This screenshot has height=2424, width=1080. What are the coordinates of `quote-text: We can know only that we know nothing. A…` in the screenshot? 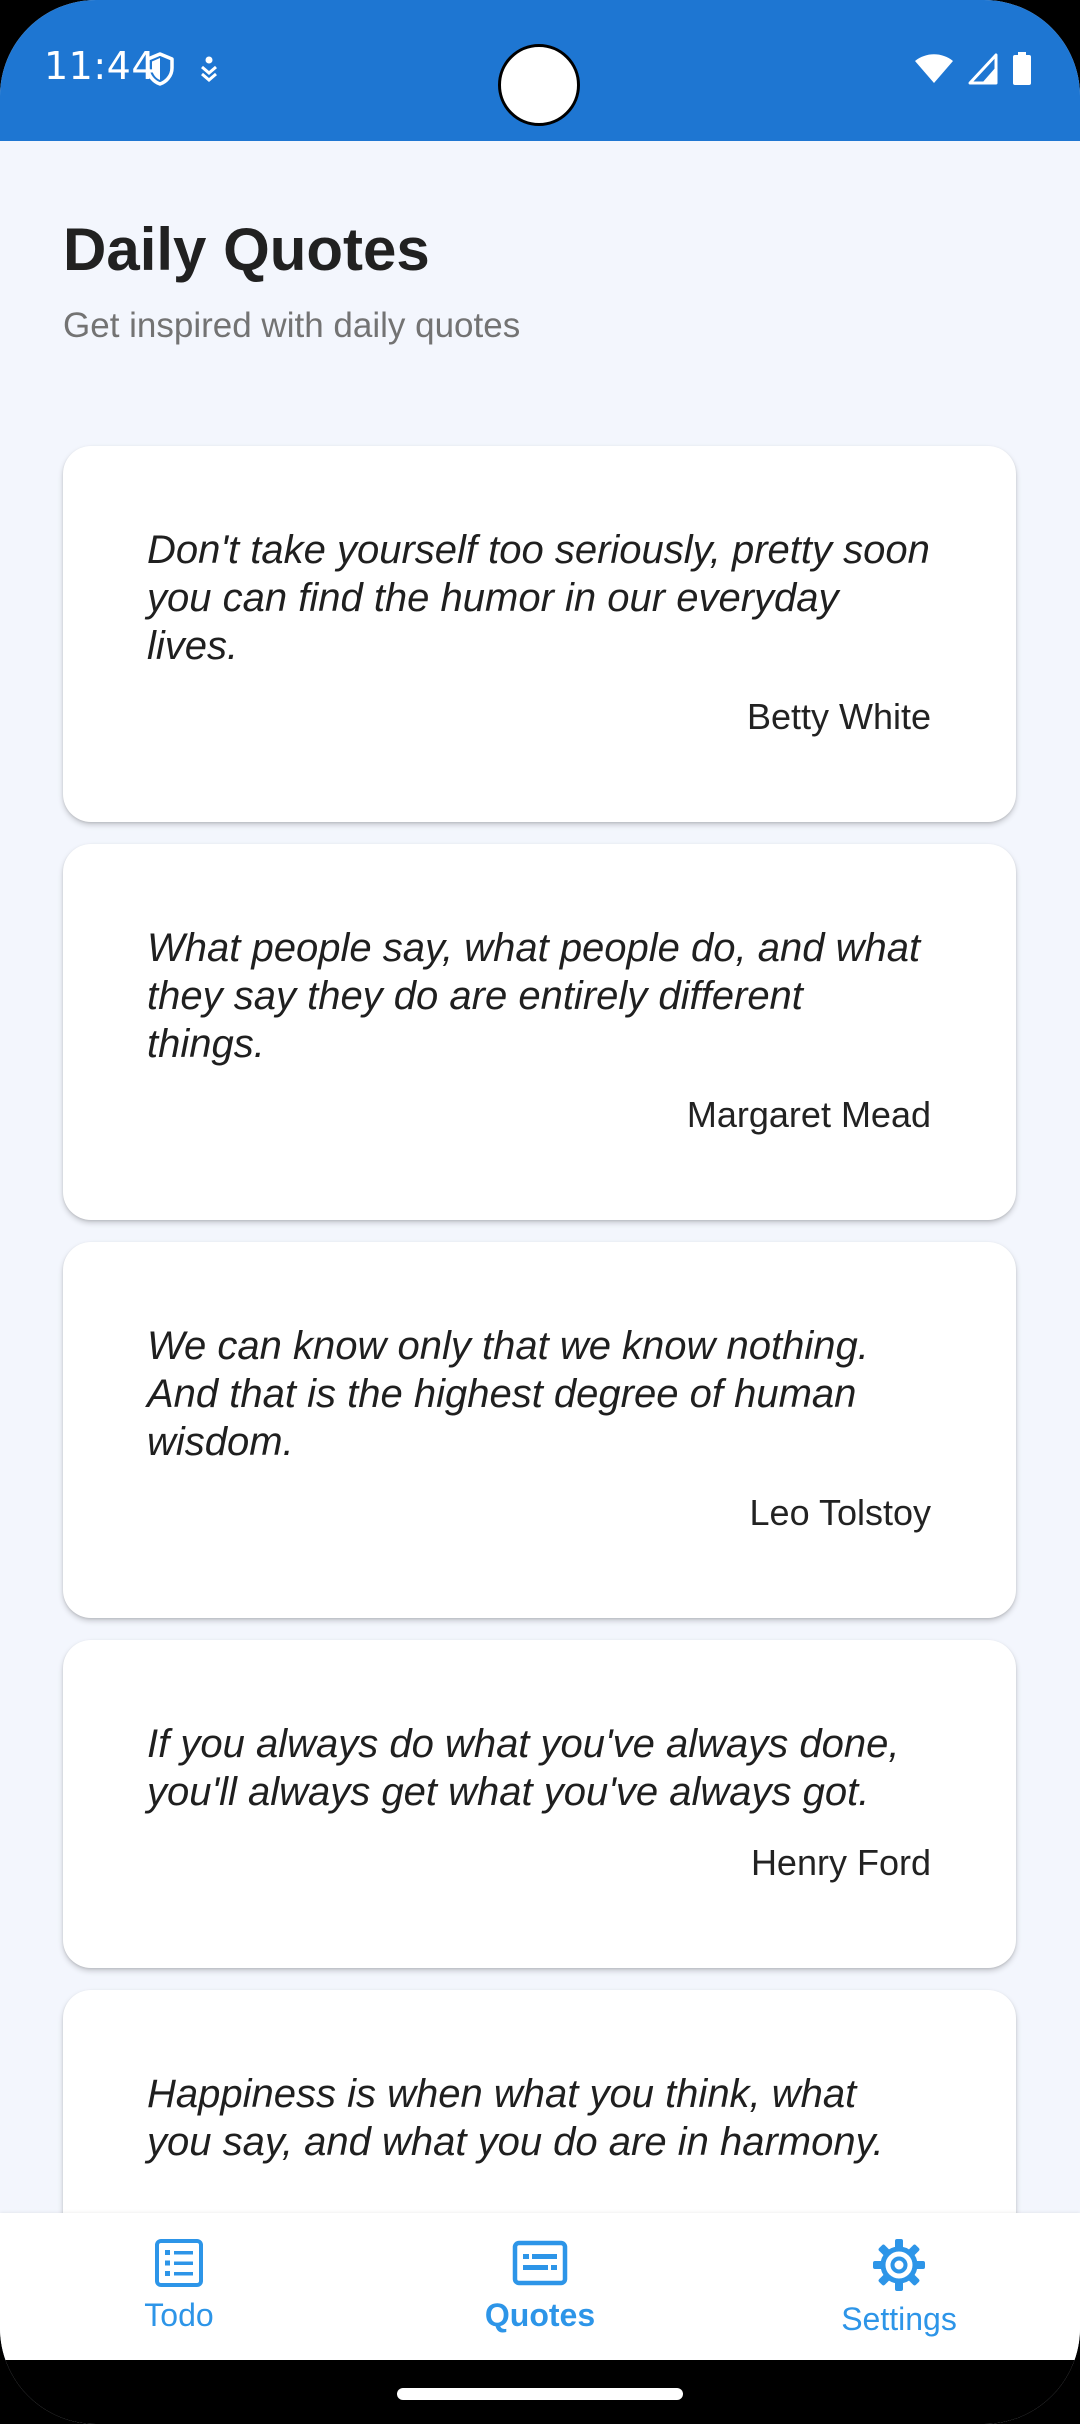 It's located at (508, 1394).